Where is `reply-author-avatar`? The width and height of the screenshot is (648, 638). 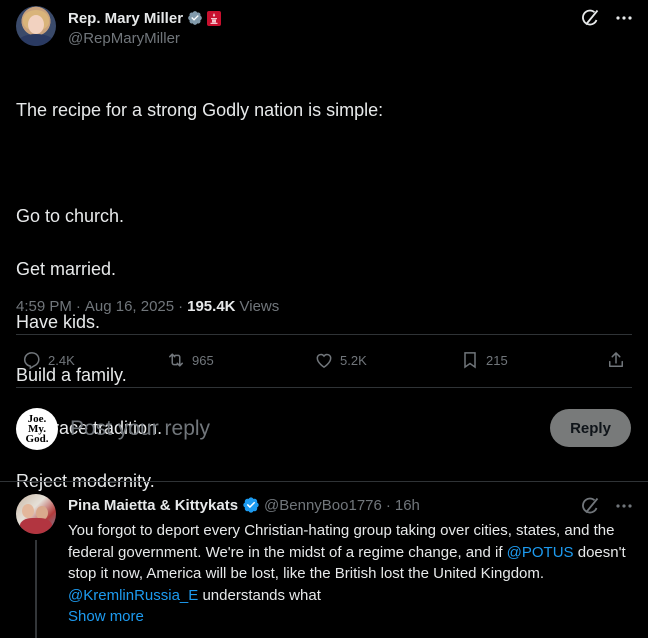 reply-author-avatar is located at coordinates (36, 514).